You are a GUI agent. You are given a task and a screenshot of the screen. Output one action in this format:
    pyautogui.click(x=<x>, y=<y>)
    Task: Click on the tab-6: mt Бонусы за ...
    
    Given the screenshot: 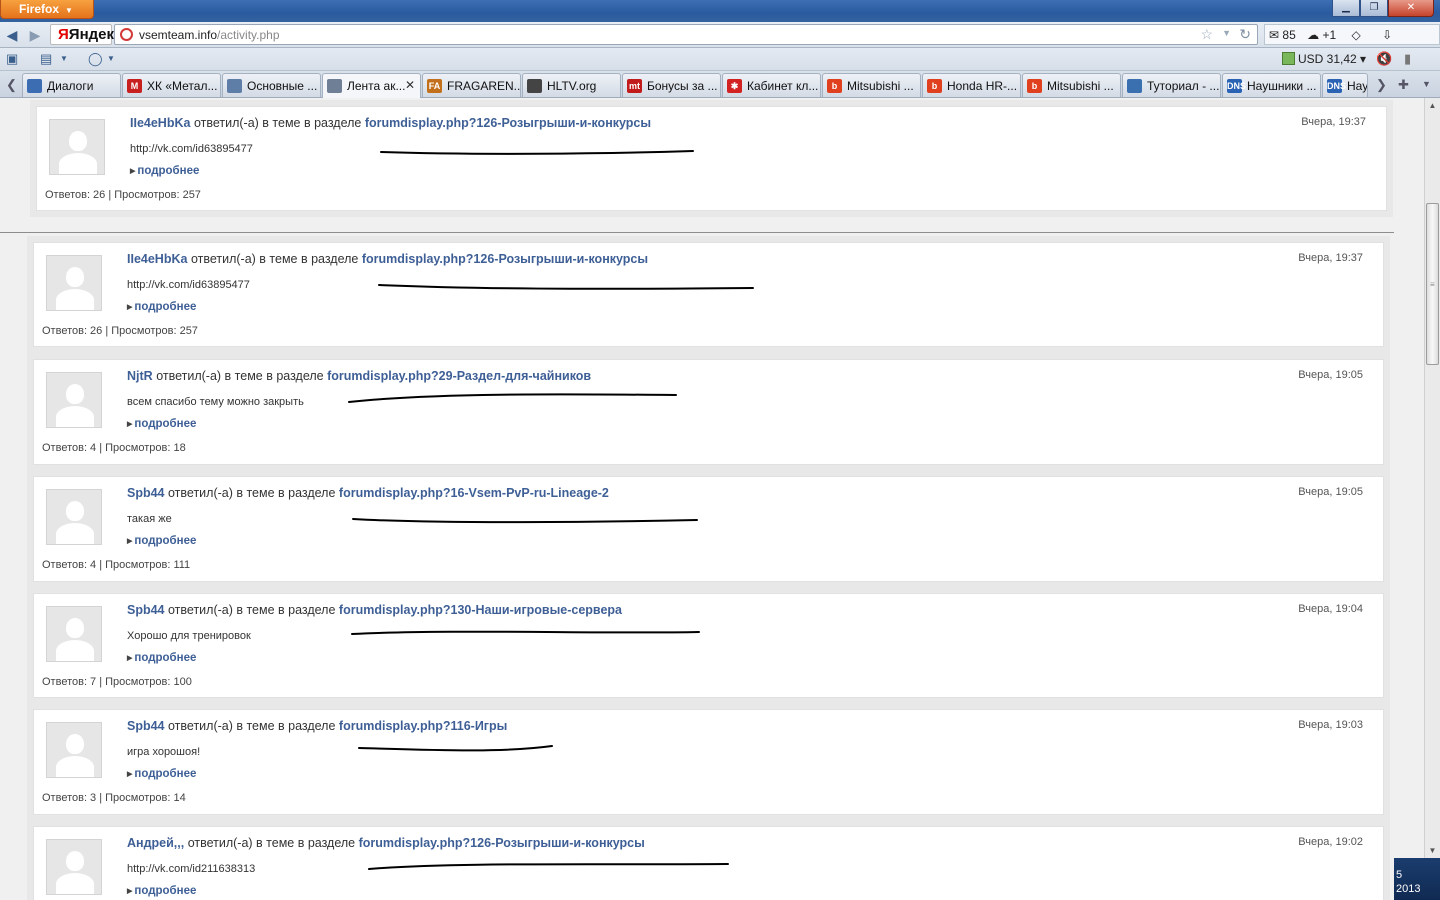 What is the action you would take?
    pyautogui.click(x=671, y=85)
    